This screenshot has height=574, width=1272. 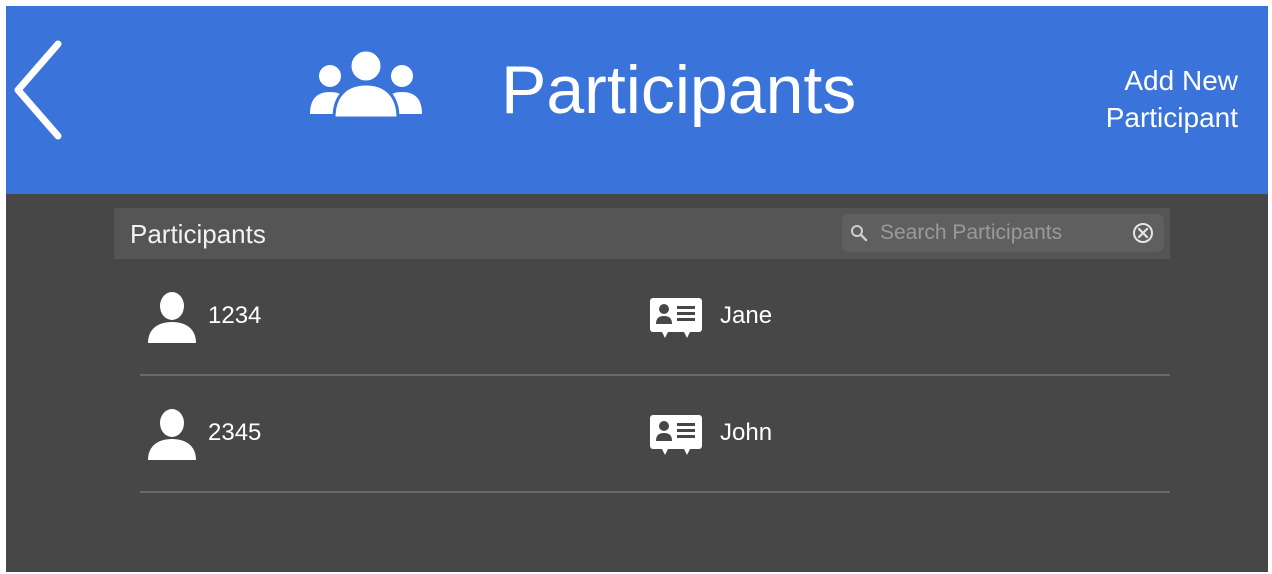 I want to click on search-input, so click(x=1002, y=233).